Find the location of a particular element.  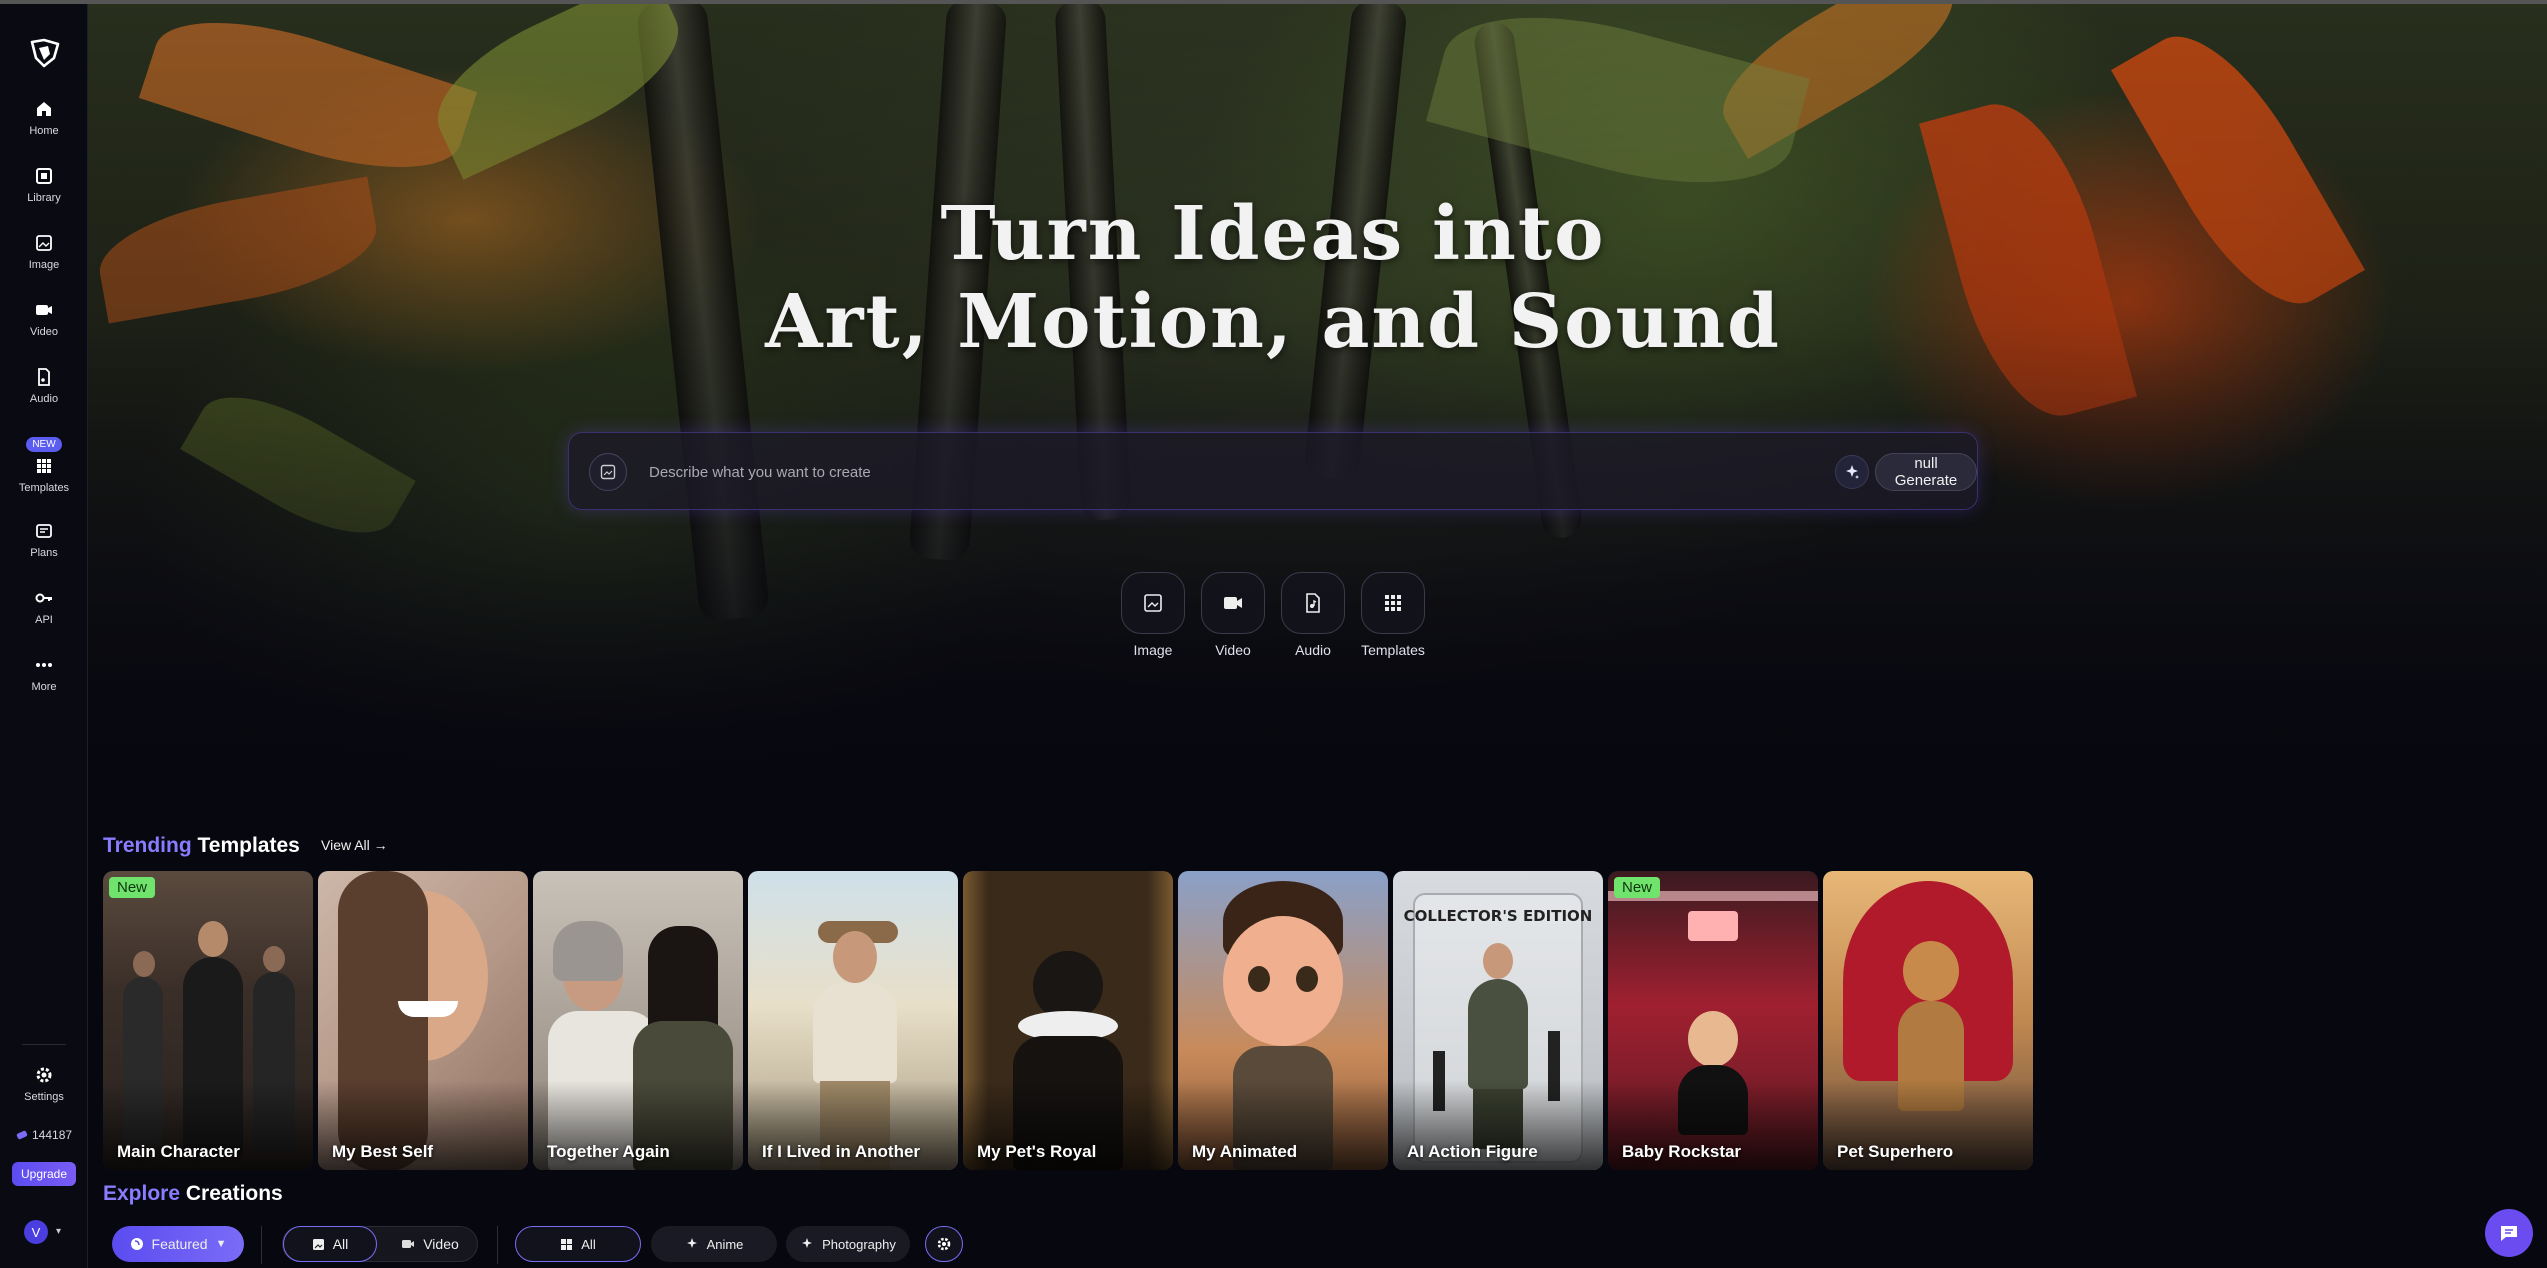

new-badge: New is located at coordinates (1637, 887).